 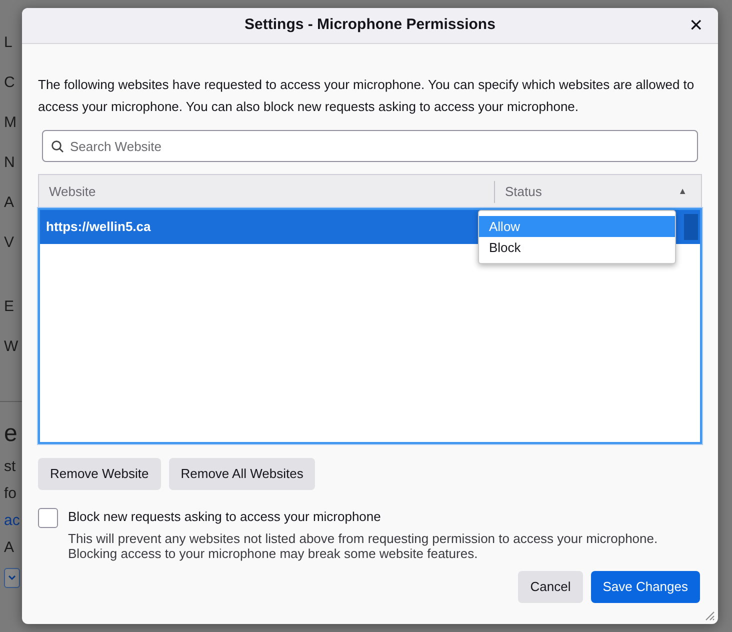 What do you see at coordinates (11, 434) in the screenshot?
I see `section-heading: e` at bounding box center [11, 434].